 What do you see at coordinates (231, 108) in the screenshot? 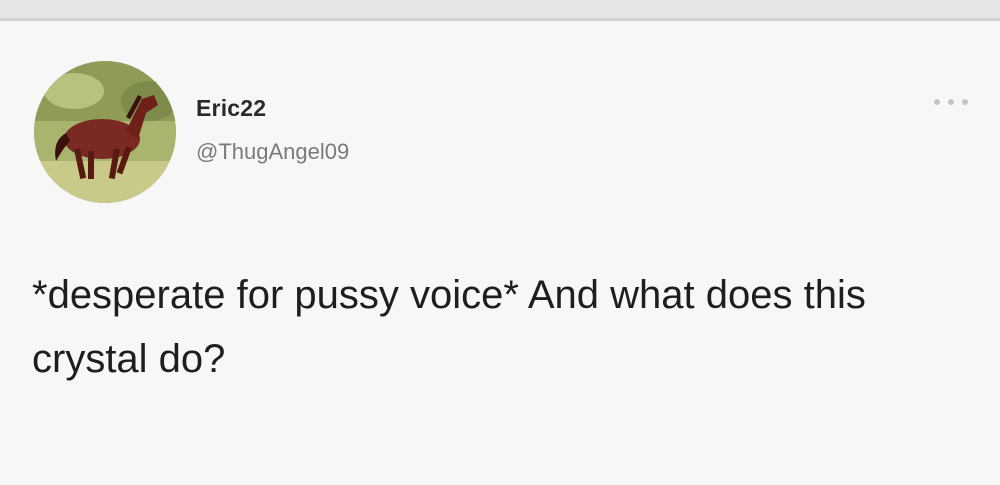
I see `user-display-name: Eric22` at bounding box center [231, 108].